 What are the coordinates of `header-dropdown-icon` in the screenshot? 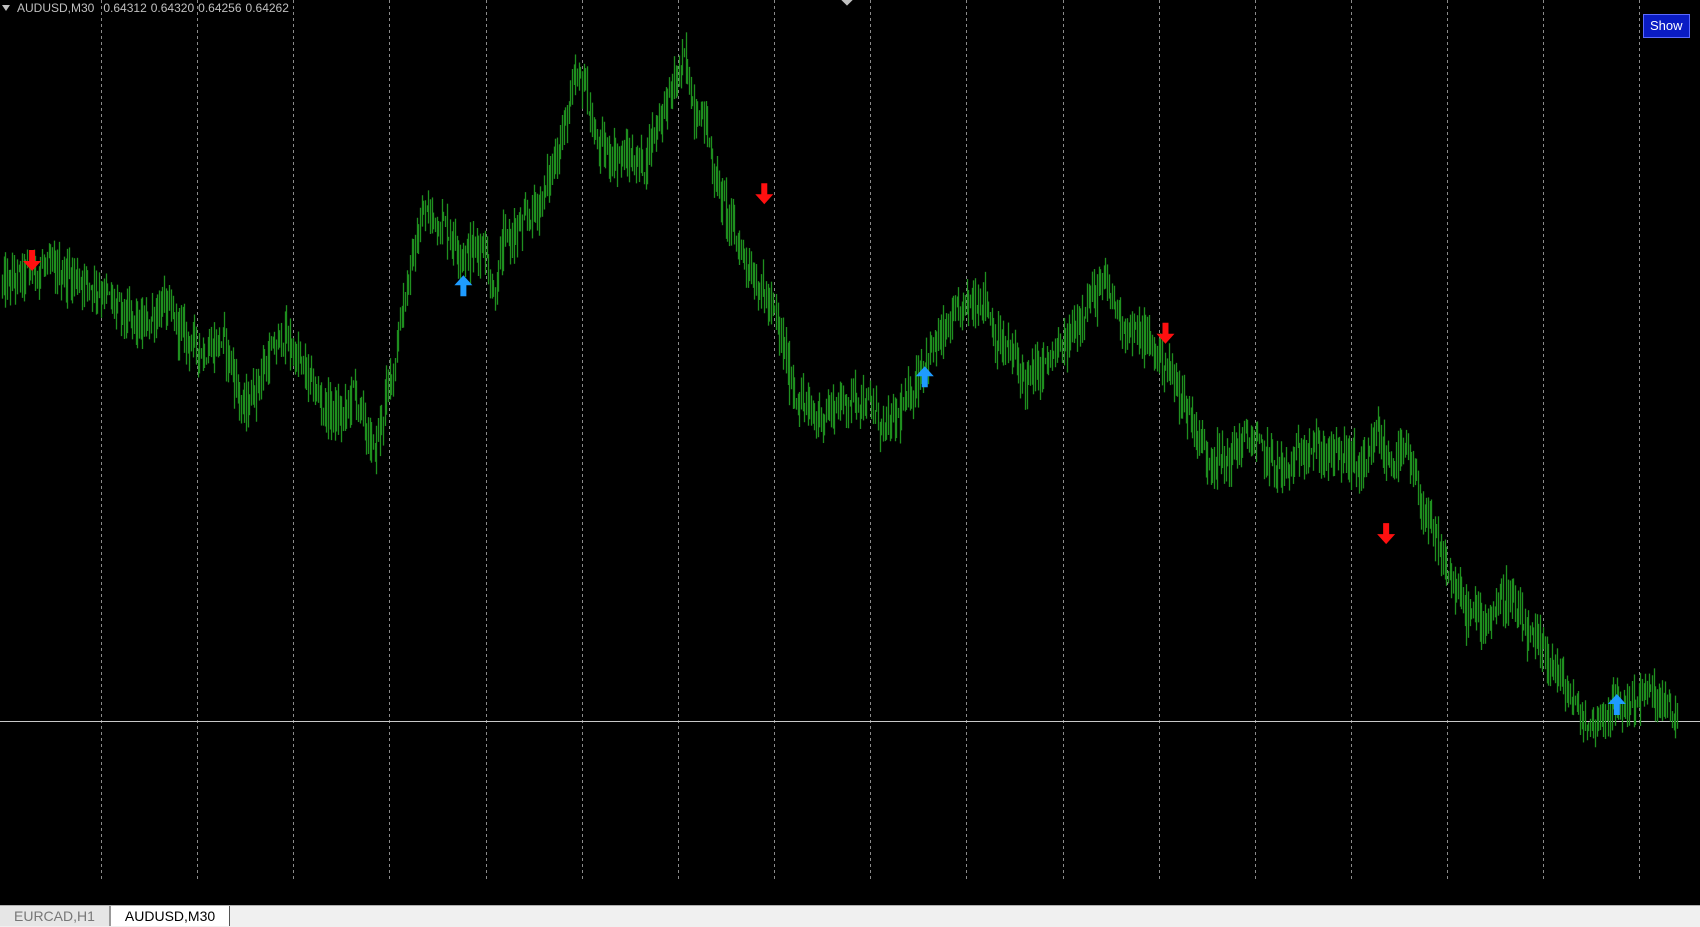 It's located at (6, 8).